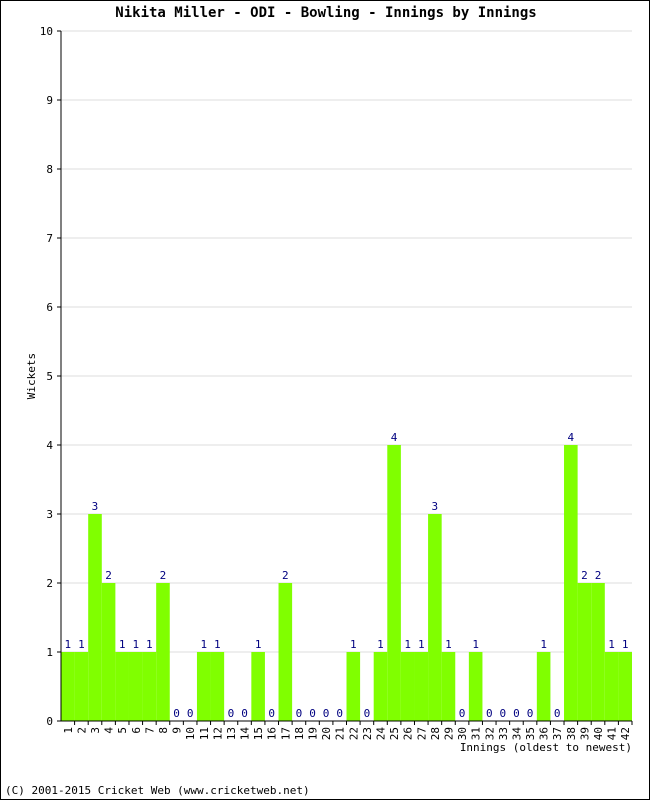 The height and width of the screenshot is (800, 650). What do you see at coordinates (313, 733) in the screenshot?
I see `x-tick-label: 19` at bounding box center [313, 733].